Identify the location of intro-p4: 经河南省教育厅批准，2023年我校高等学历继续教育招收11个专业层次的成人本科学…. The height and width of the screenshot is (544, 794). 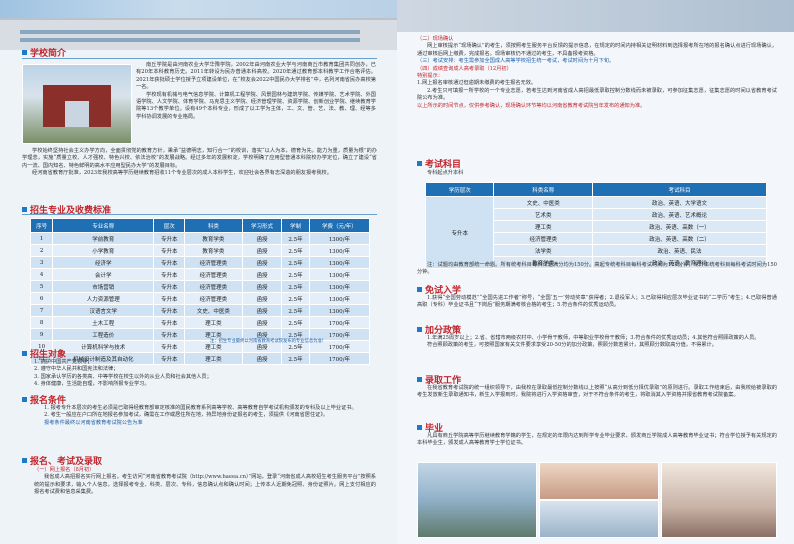
(182, 173).